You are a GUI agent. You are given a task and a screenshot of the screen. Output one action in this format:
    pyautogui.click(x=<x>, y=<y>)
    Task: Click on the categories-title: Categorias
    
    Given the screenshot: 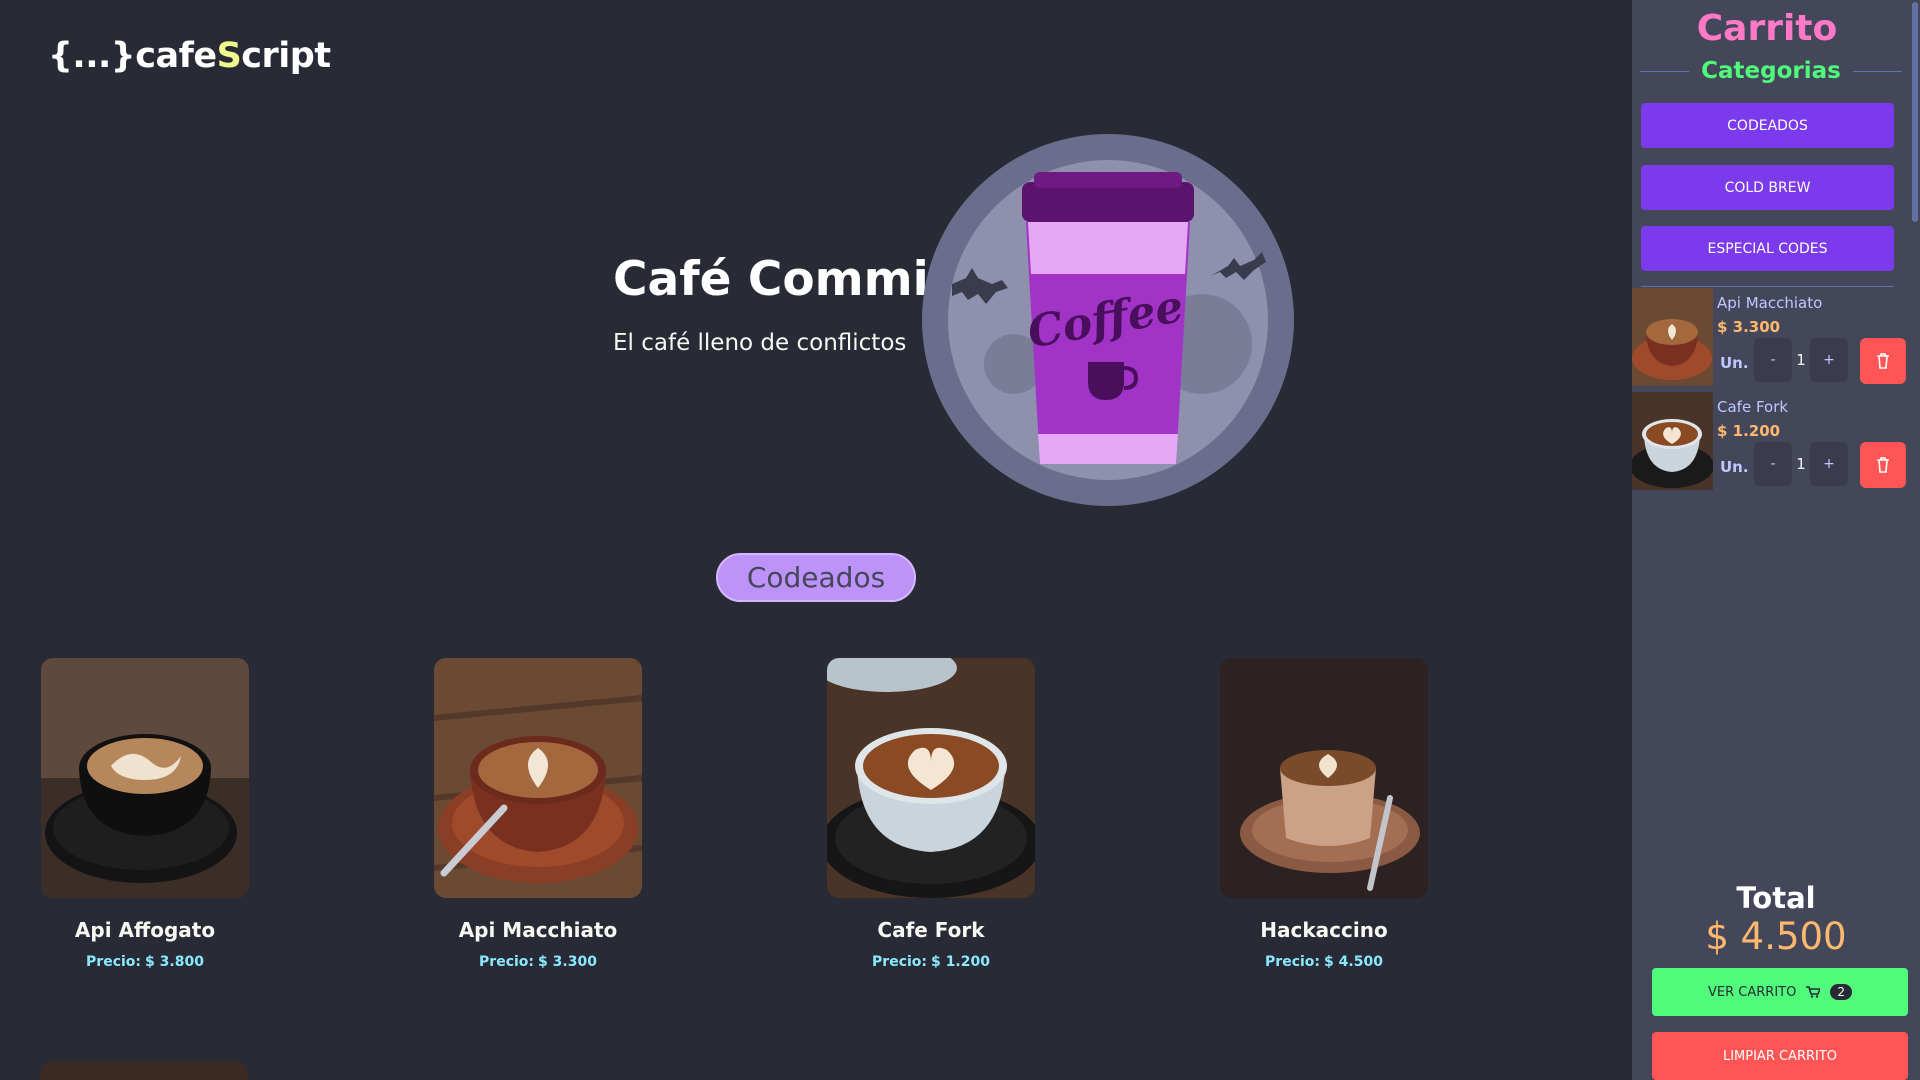 What is the action you would take?
    pyautogui.click(x=1771, y=71)
    